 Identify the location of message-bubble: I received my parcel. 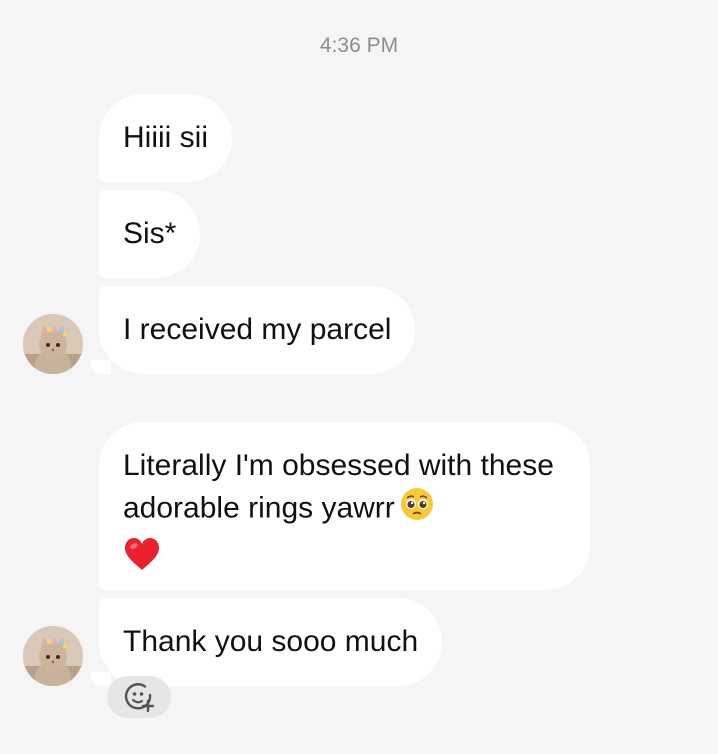
(253, 330).